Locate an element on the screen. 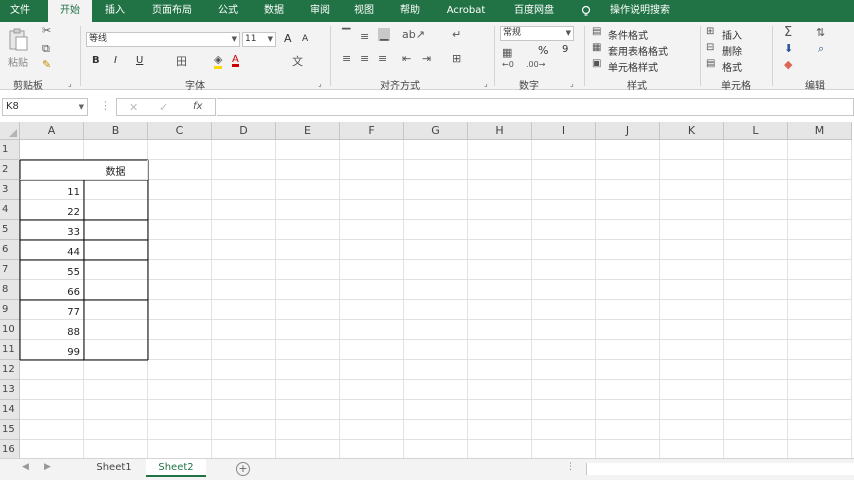 The image size is (854, 480). cell-k4 is located at coordinates (692, 210).